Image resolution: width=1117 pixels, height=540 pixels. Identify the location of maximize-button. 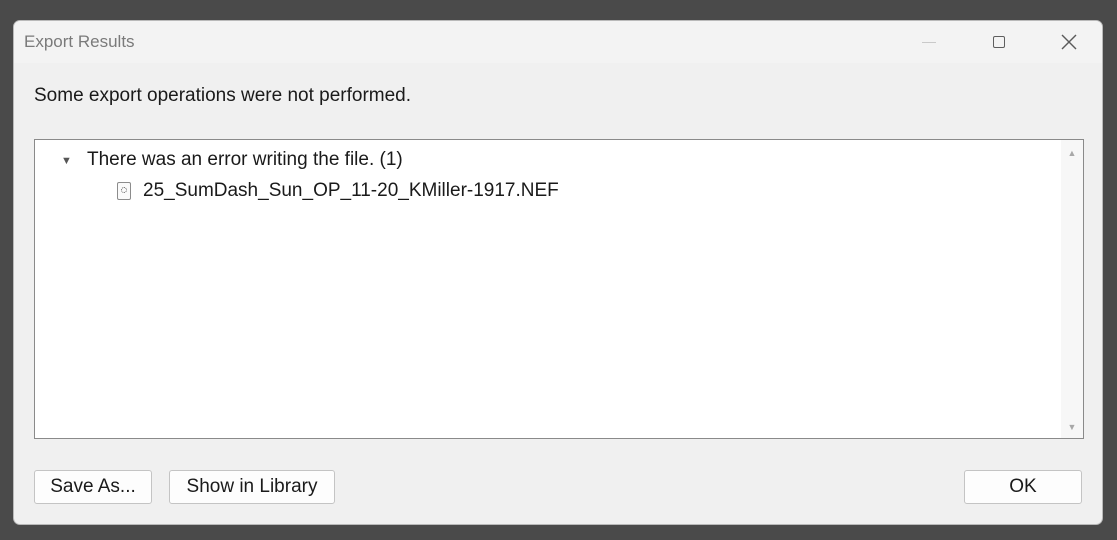
(999, 42).